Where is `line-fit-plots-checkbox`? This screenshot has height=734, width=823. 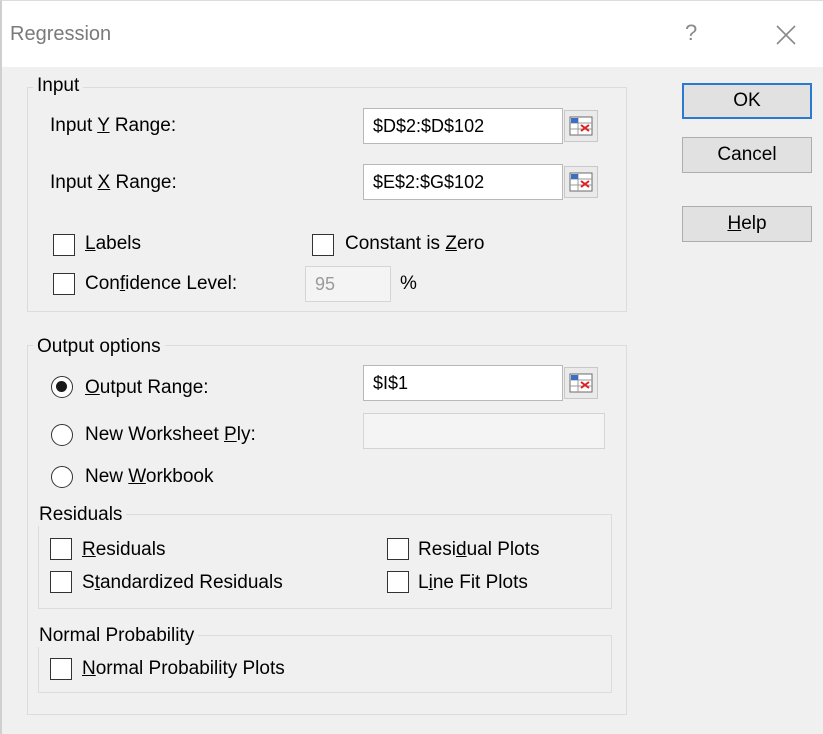
line-fit-plots-checkbox is located at coordinates (398, 582).